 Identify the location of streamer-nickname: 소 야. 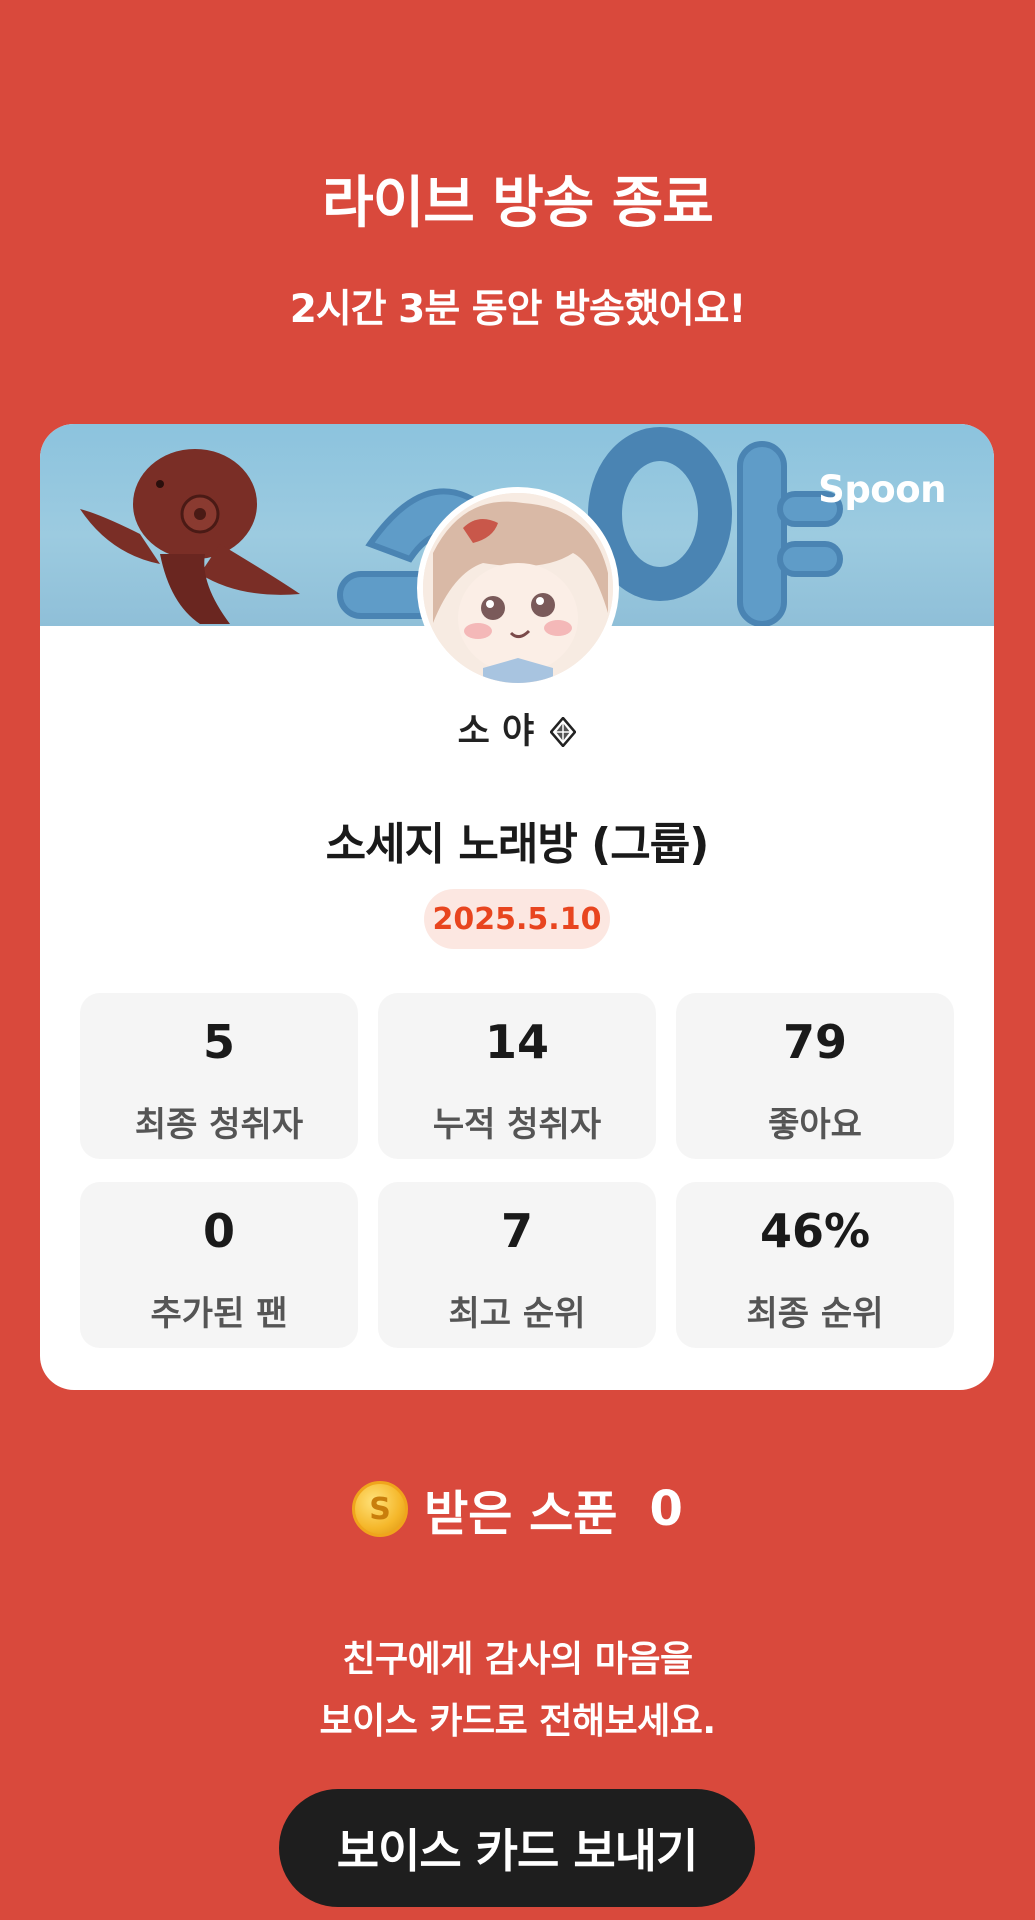
(517, 729).